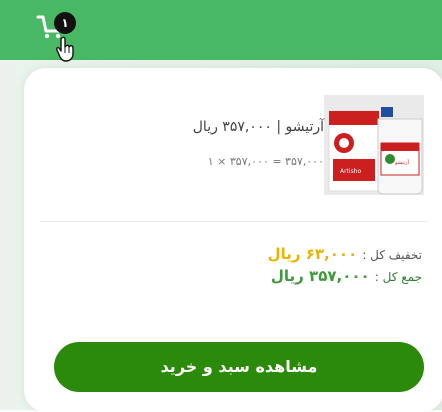  What do you see at coordinates (312, 254) in the screenshot?
I see `discount-value: ۶۳,۰۰۰ ریال` at bounding box center [312, 254].